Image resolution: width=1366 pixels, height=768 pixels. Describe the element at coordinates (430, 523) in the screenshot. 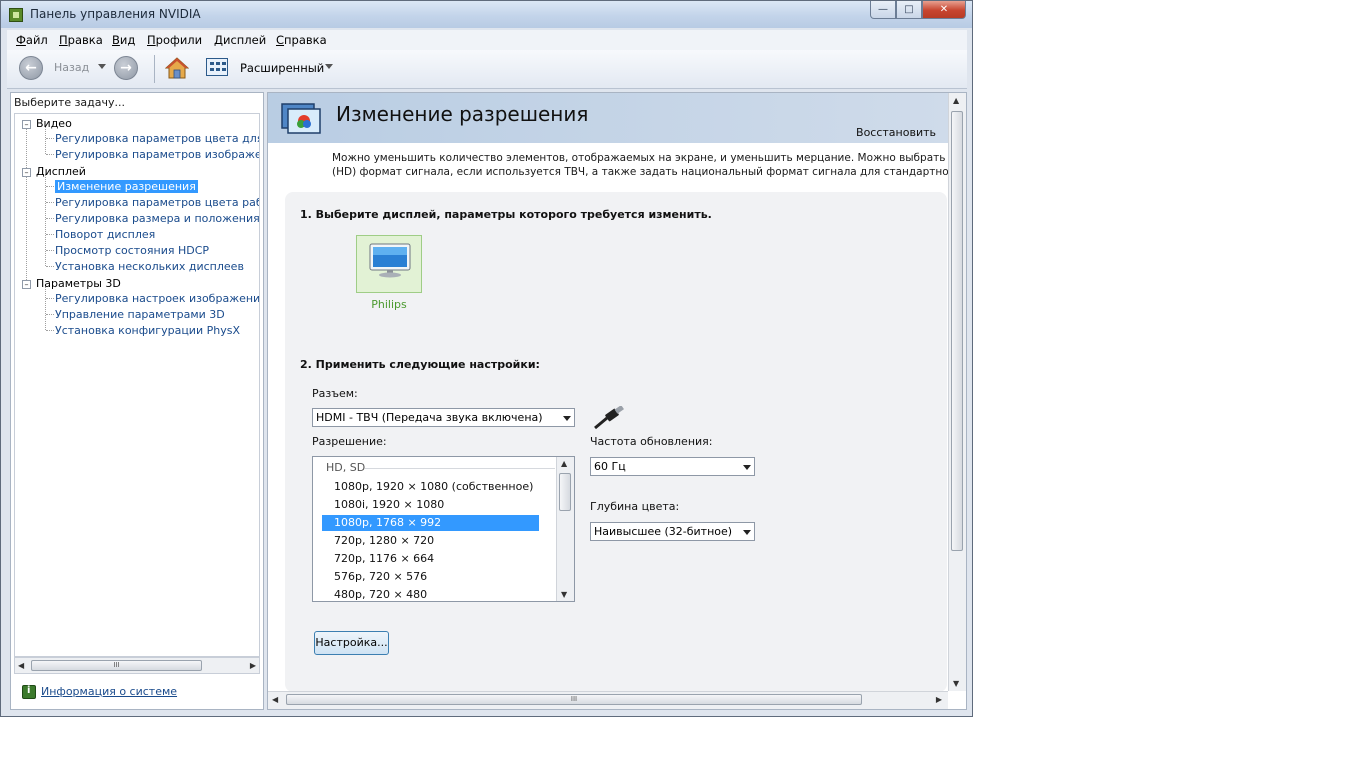

I see `resolution-option: 1080p, 1768 × 992` at that location.